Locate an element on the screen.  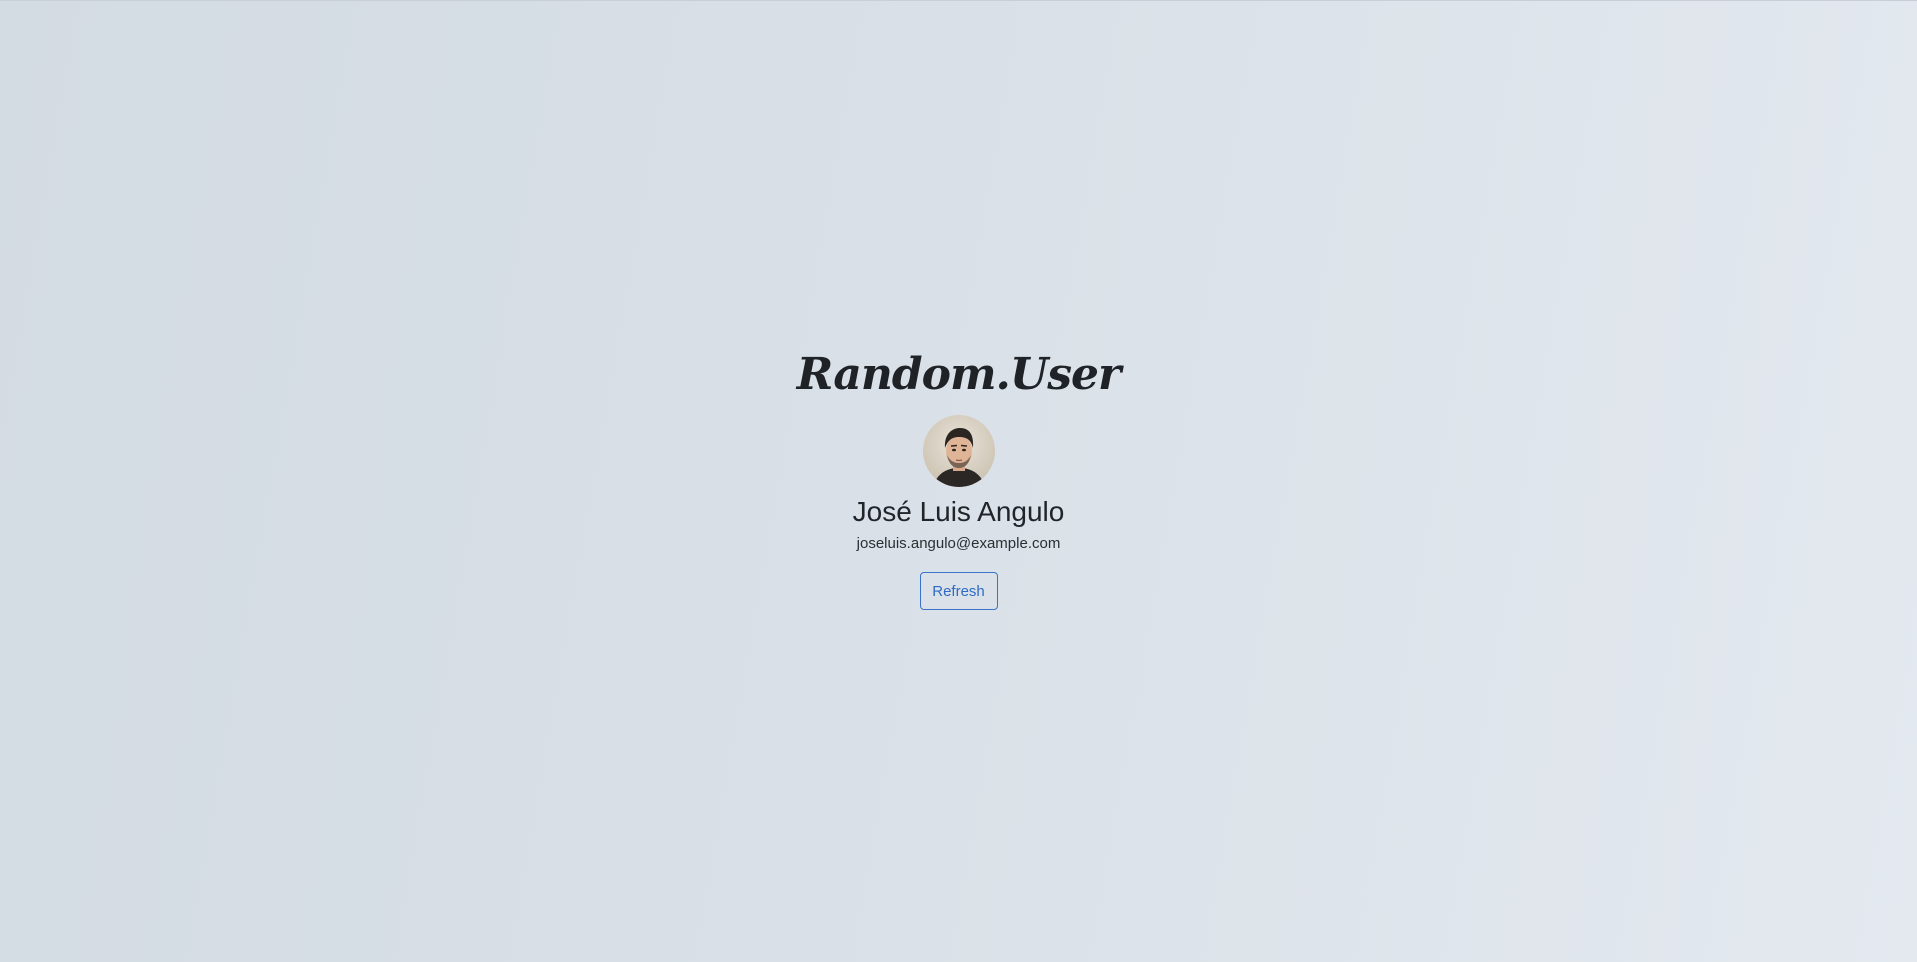
person-portrait-icon is located at coordinates (958, 457).